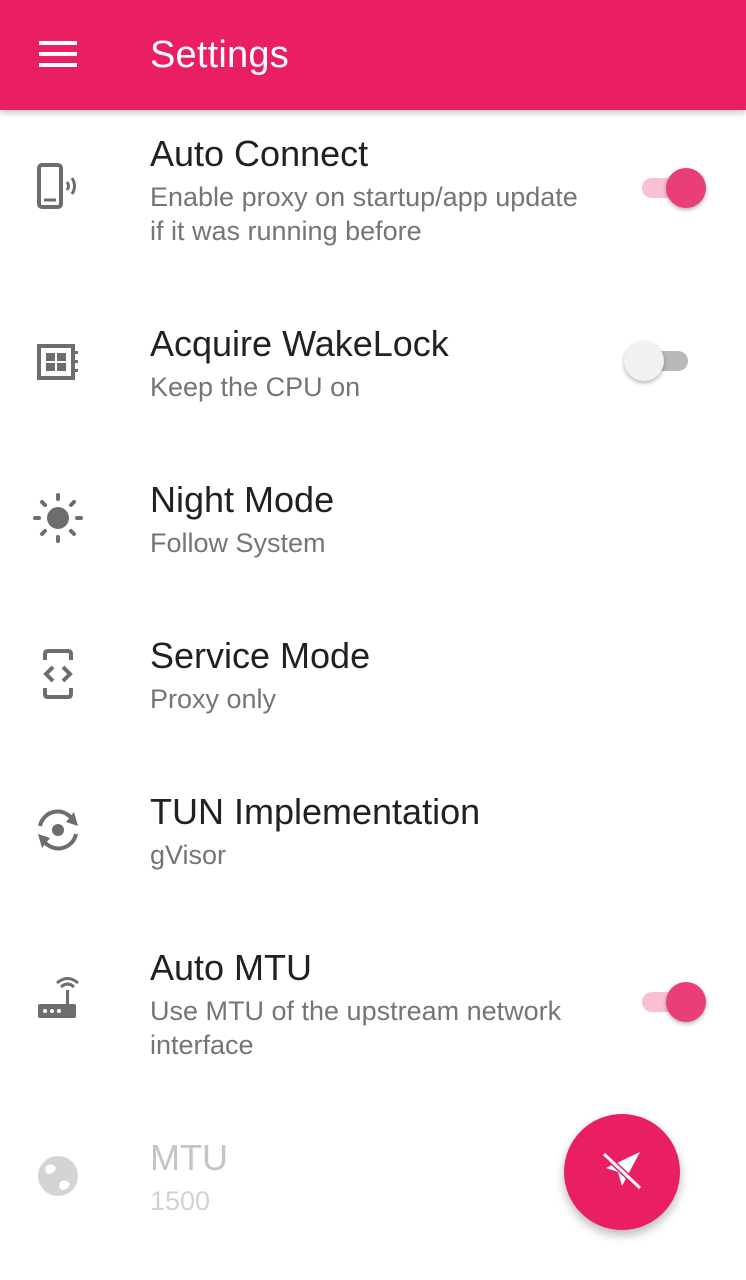  I want to click on pref-title: TUN Implementation, so click(315, 811).